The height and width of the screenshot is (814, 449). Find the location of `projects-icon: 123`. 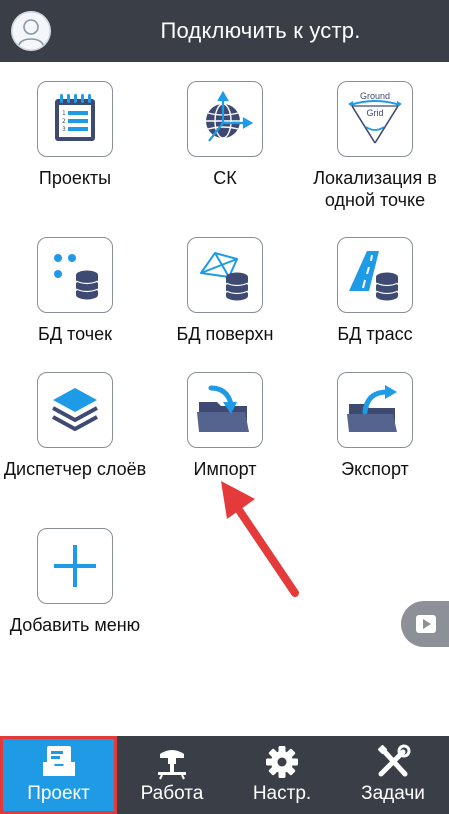

projects-icon: 123 is located at coordinates (75, 119).